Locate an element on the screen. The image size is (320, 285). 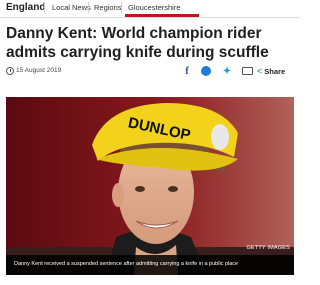
email-icon is located at coordinates (247, 71).